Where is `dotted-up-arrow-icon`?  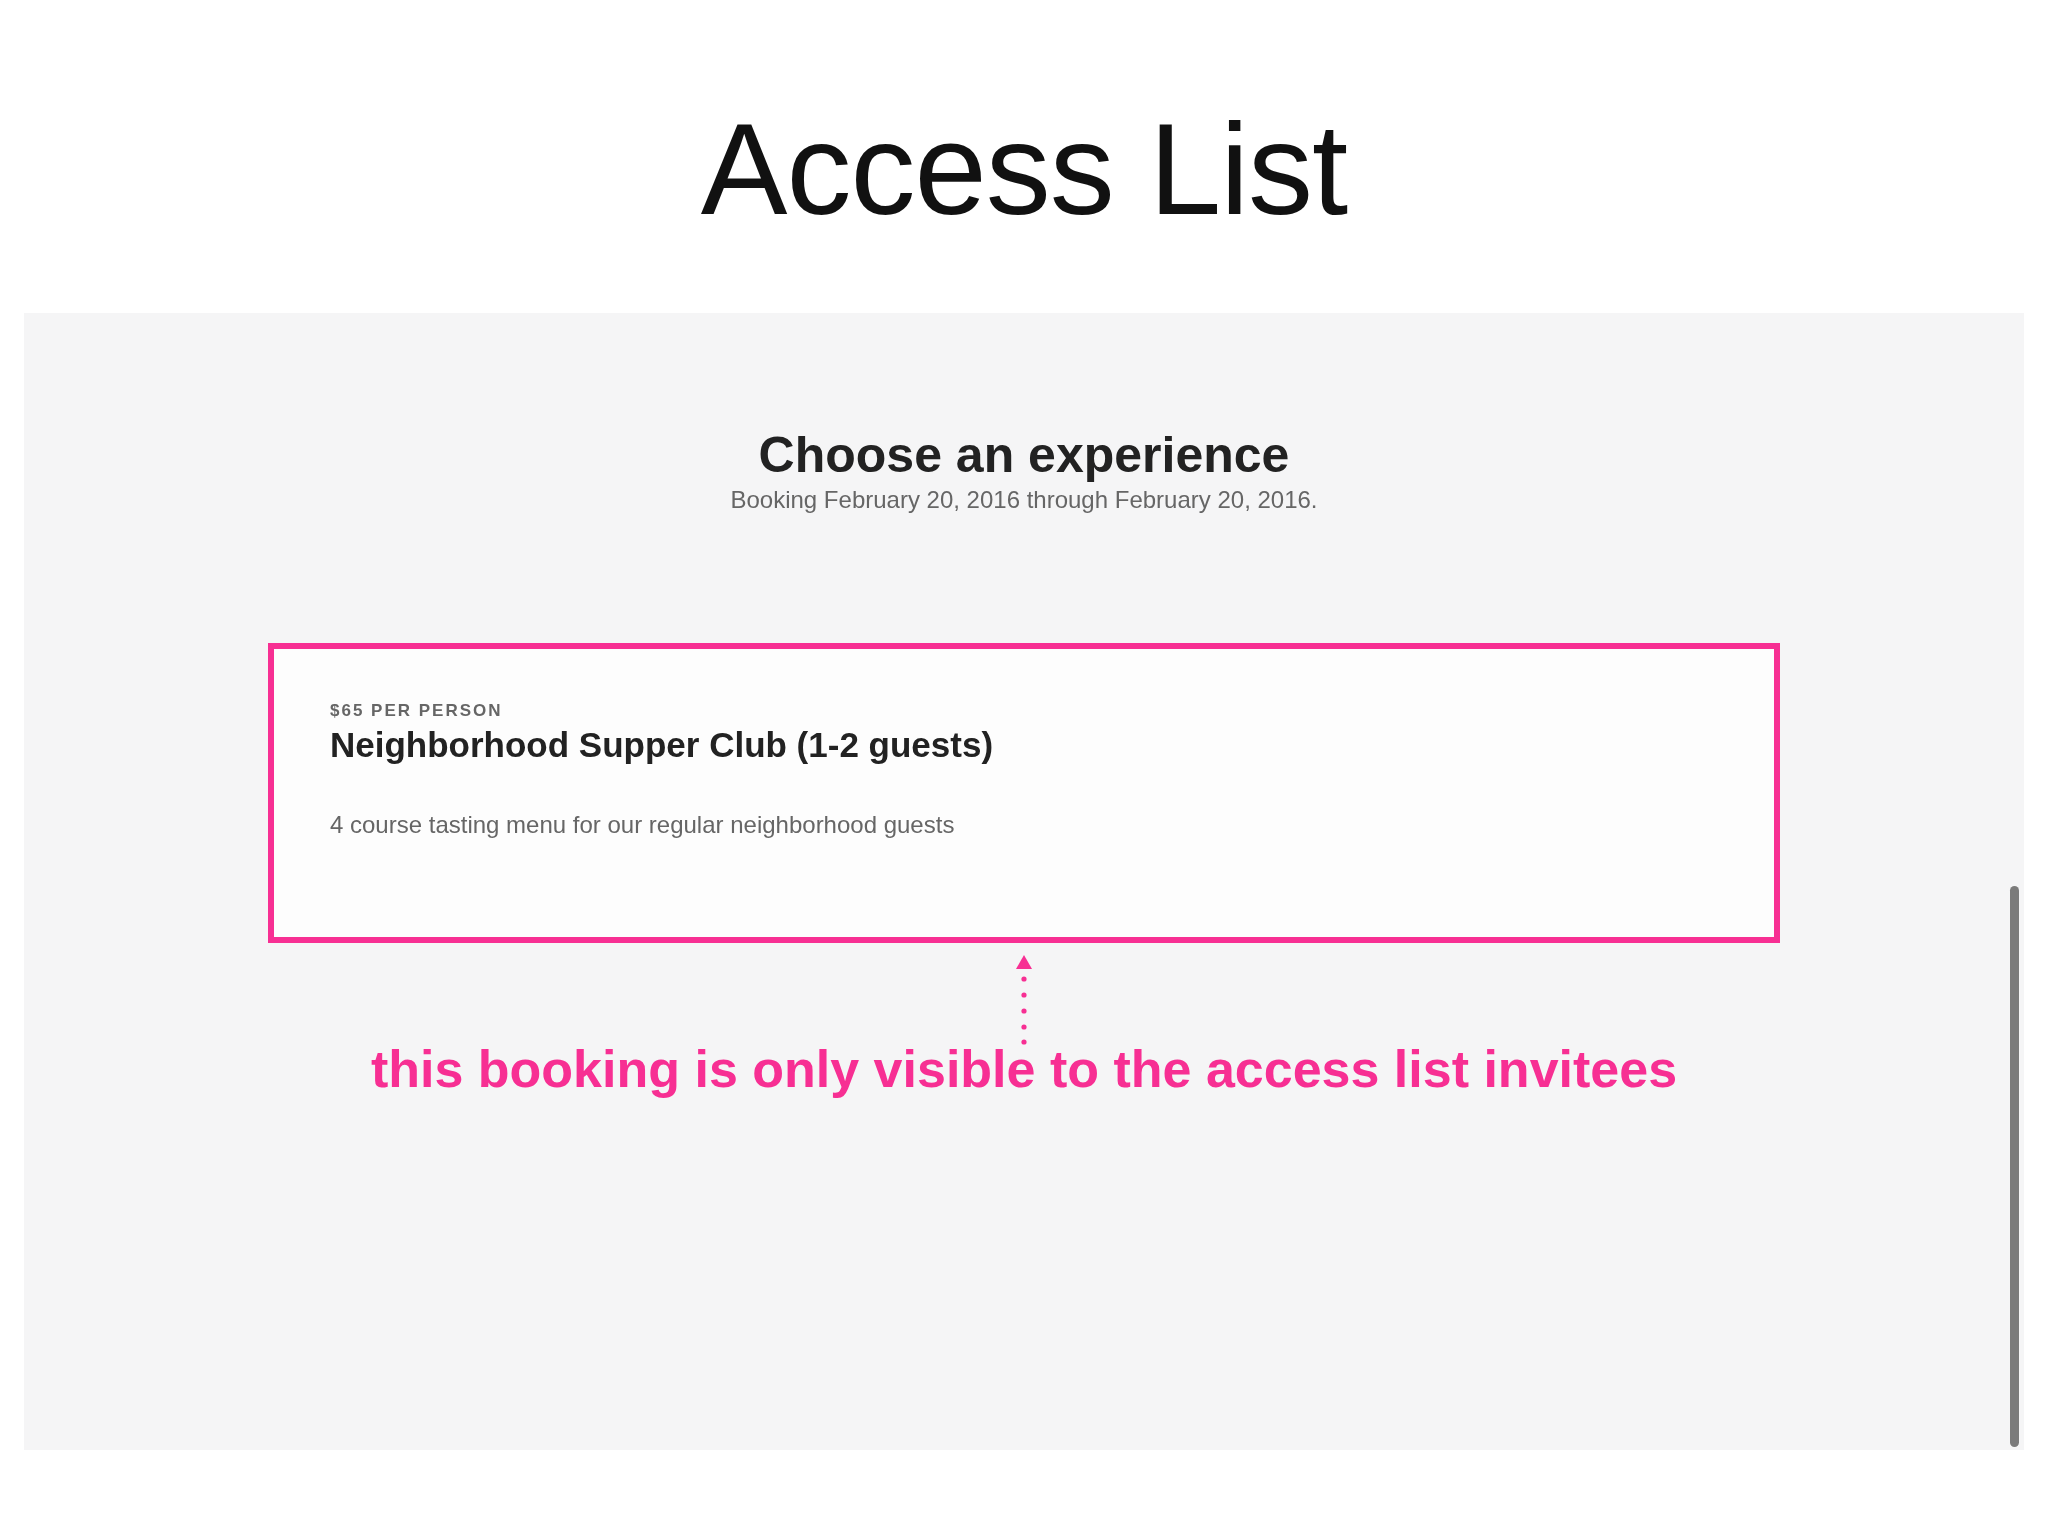
dotted-up-arrow-icon is located at coordinates (1024, 1000).